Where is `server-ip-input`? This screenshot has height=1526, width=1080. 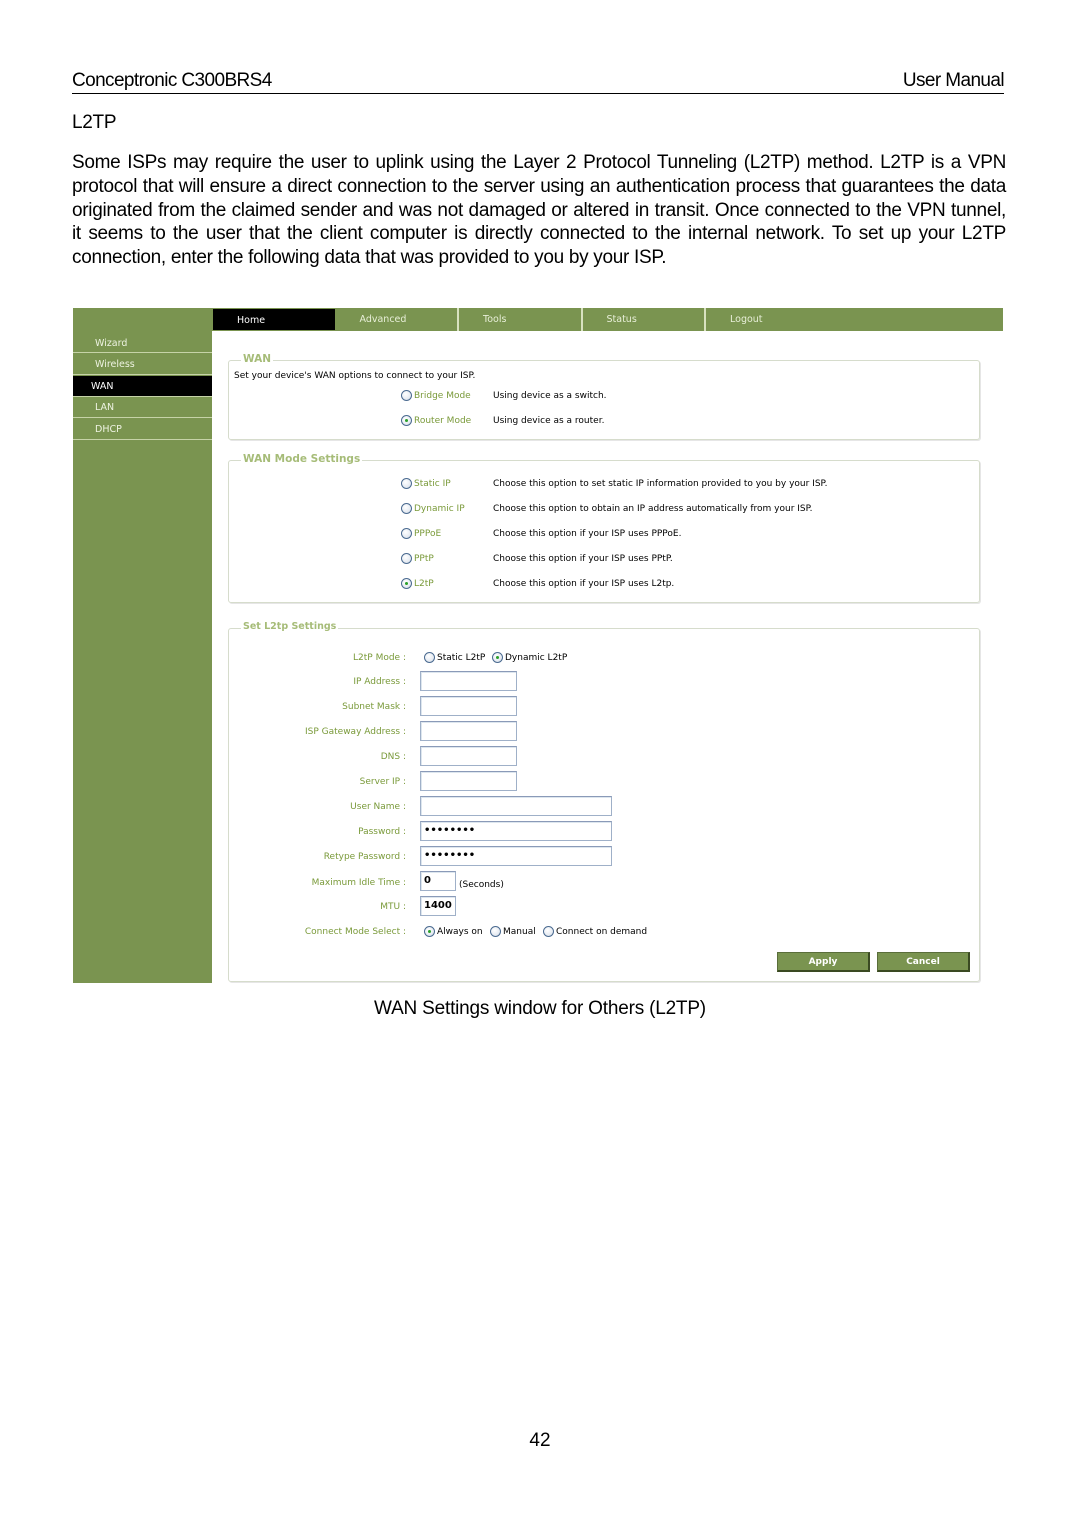
server-ip-input is located at coordinates (468, 781).